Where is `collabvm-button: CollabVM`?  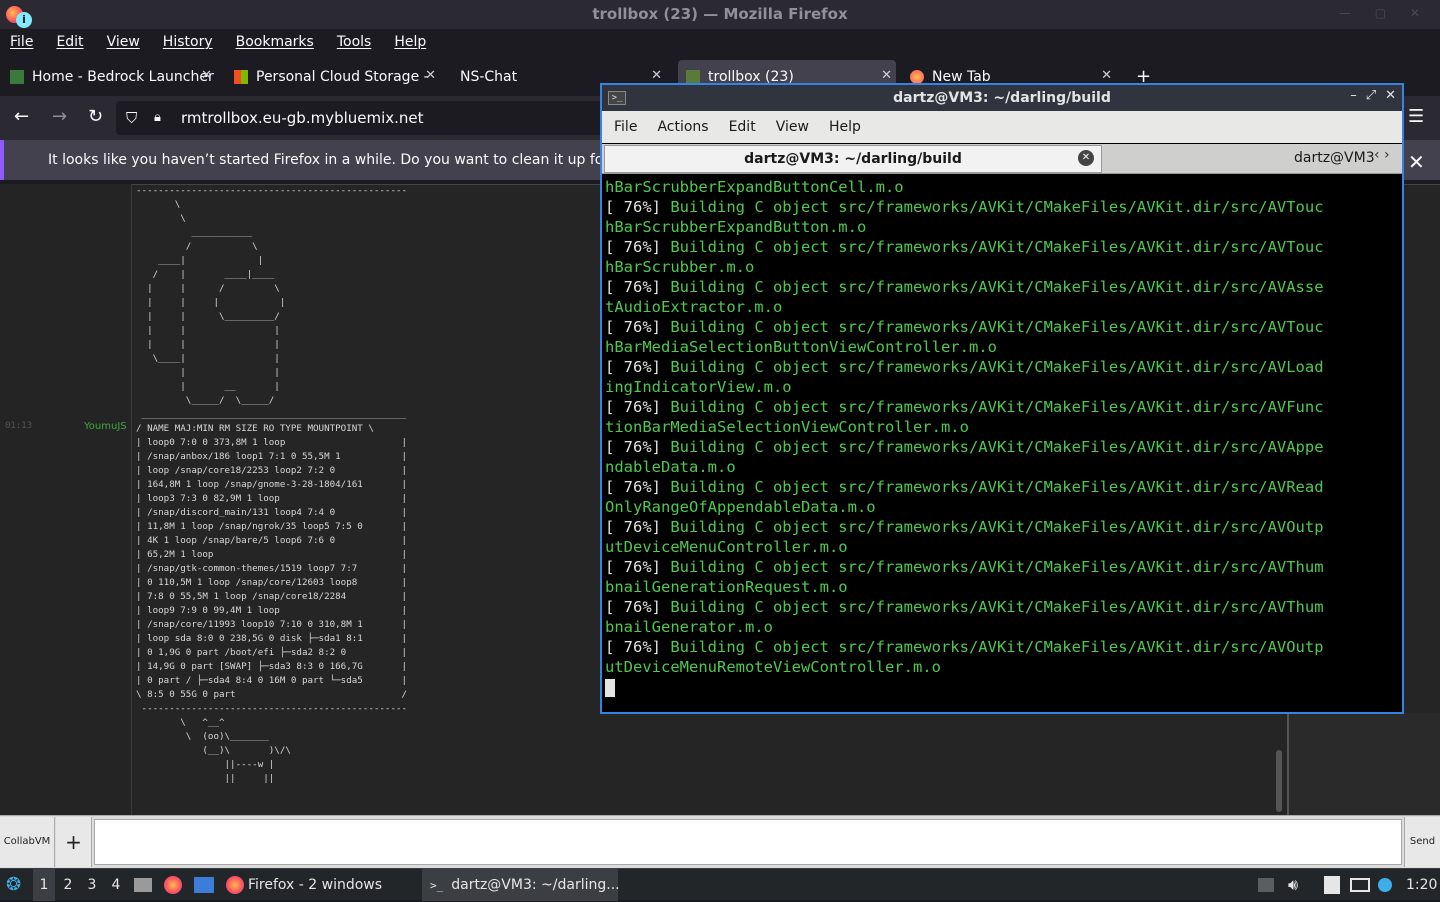
collabvm-button: CollabVM is located at coordinates (27, 842).